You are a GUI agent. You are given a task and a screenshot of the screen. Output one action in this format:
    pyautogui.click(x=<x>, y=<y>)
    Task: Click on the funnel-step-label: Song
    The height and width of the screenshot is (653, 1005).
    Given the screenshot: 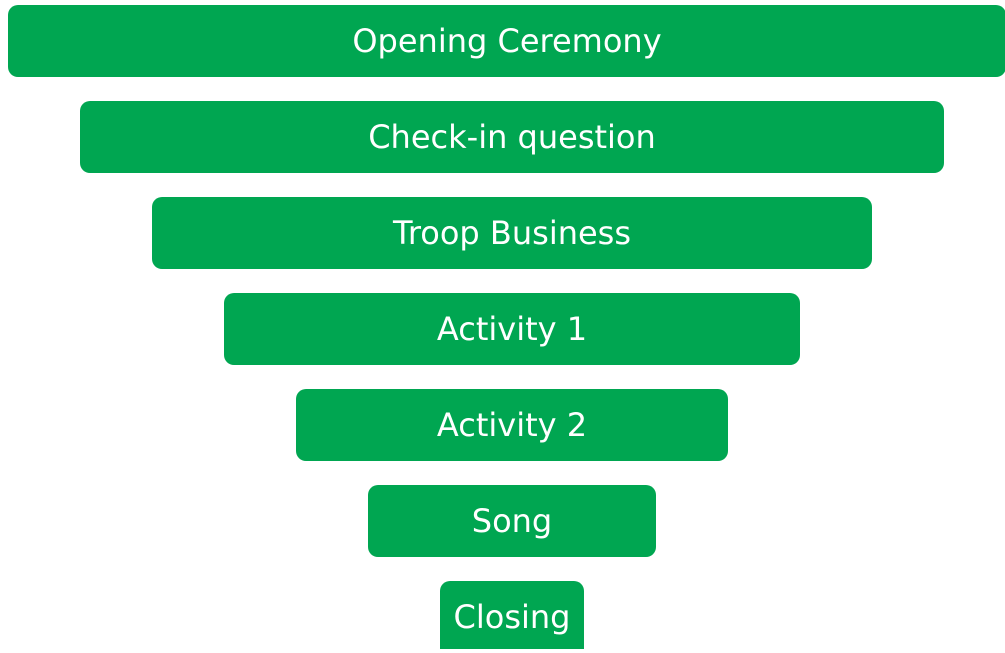 What is the action you would take?
    pyautogui.click(x=512, y=521)
    